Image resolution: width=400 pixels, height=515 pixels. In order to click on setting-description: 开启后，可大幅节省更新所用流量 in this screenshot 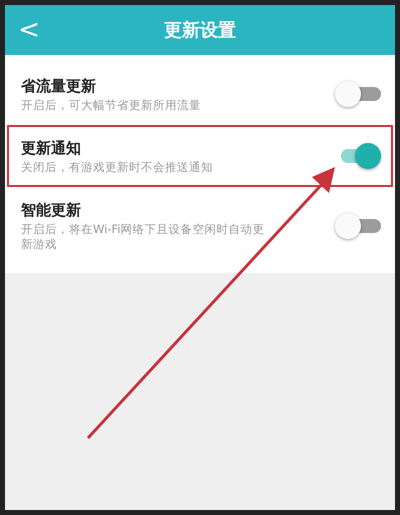, I will do `click(111, 106)`.